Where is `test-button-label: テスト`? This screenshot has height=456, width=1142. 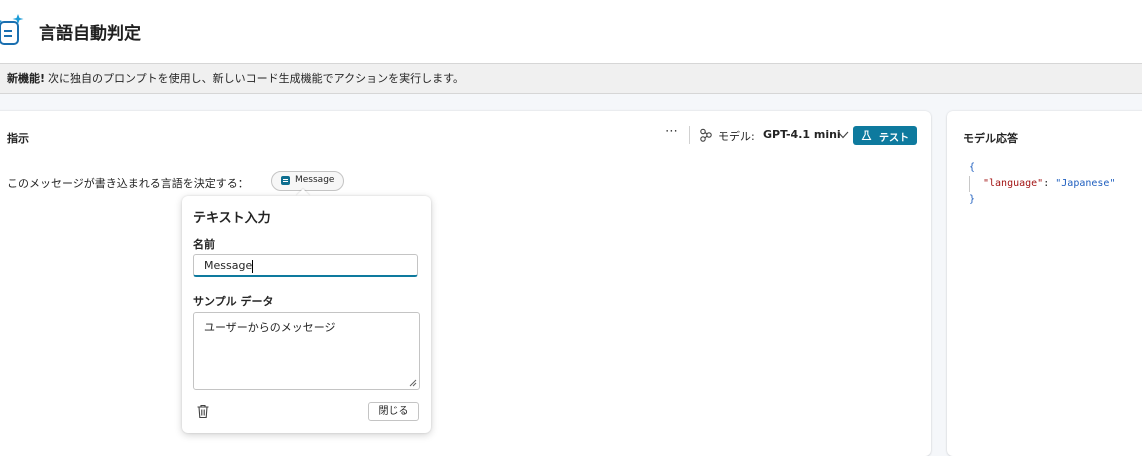
test-button-label: テスト is located at coordinates (894, 138).